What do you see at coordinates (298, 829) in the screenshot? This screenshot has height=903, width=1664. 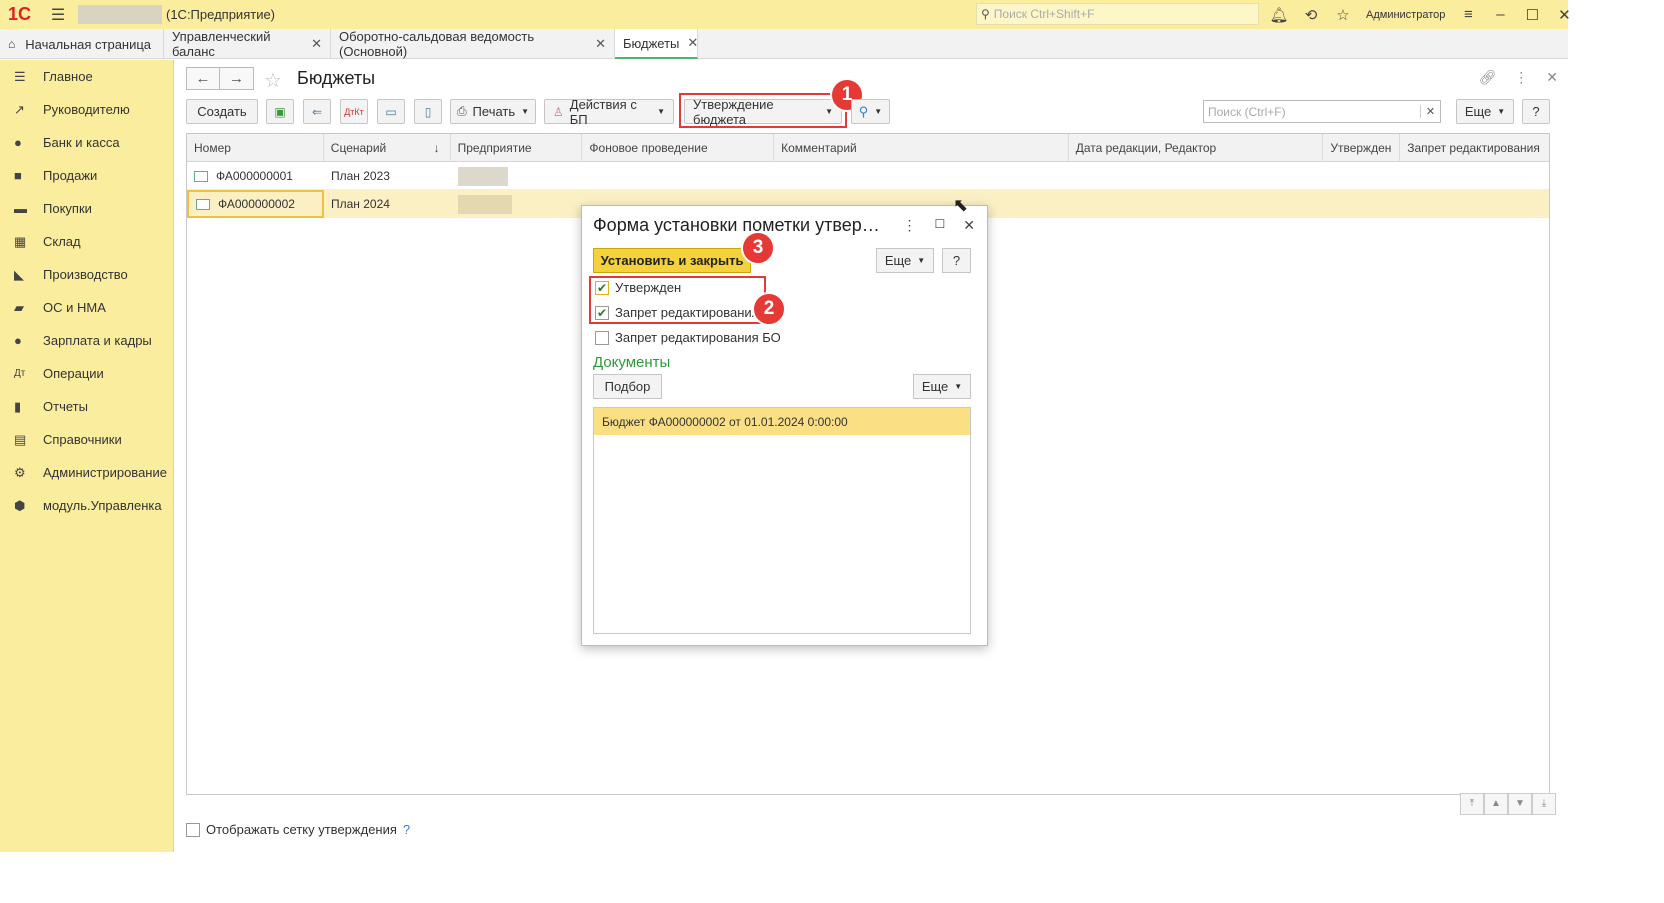 I see `show-grid-checkbox-row: Отображать сетку утверждения ?` at bounding box center [298, 829].